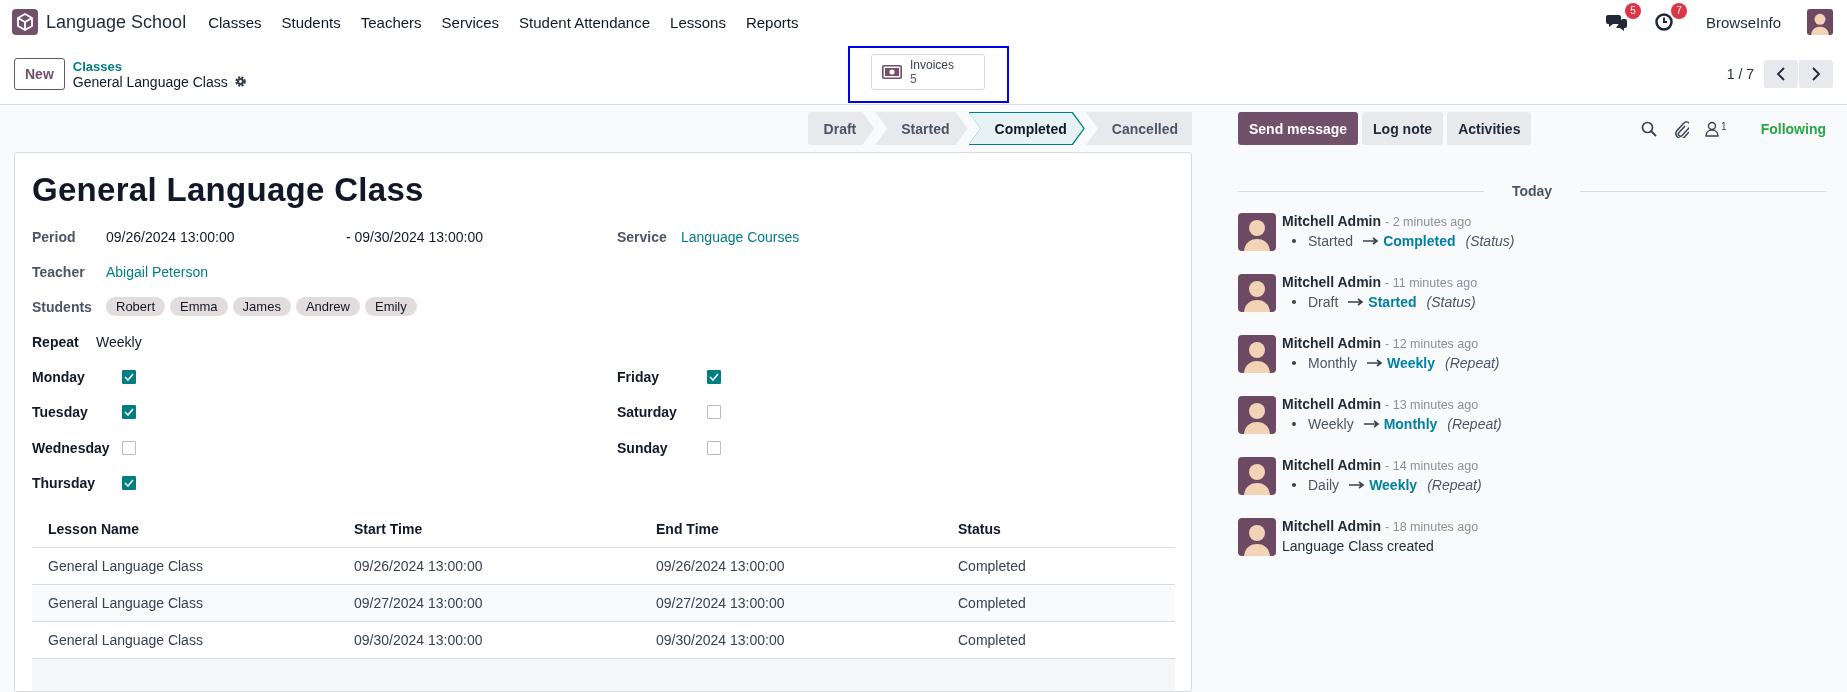  Describe the element at coordinates (1138, 128) in the screenshot. I see `status-step: Cancelled` at that location.